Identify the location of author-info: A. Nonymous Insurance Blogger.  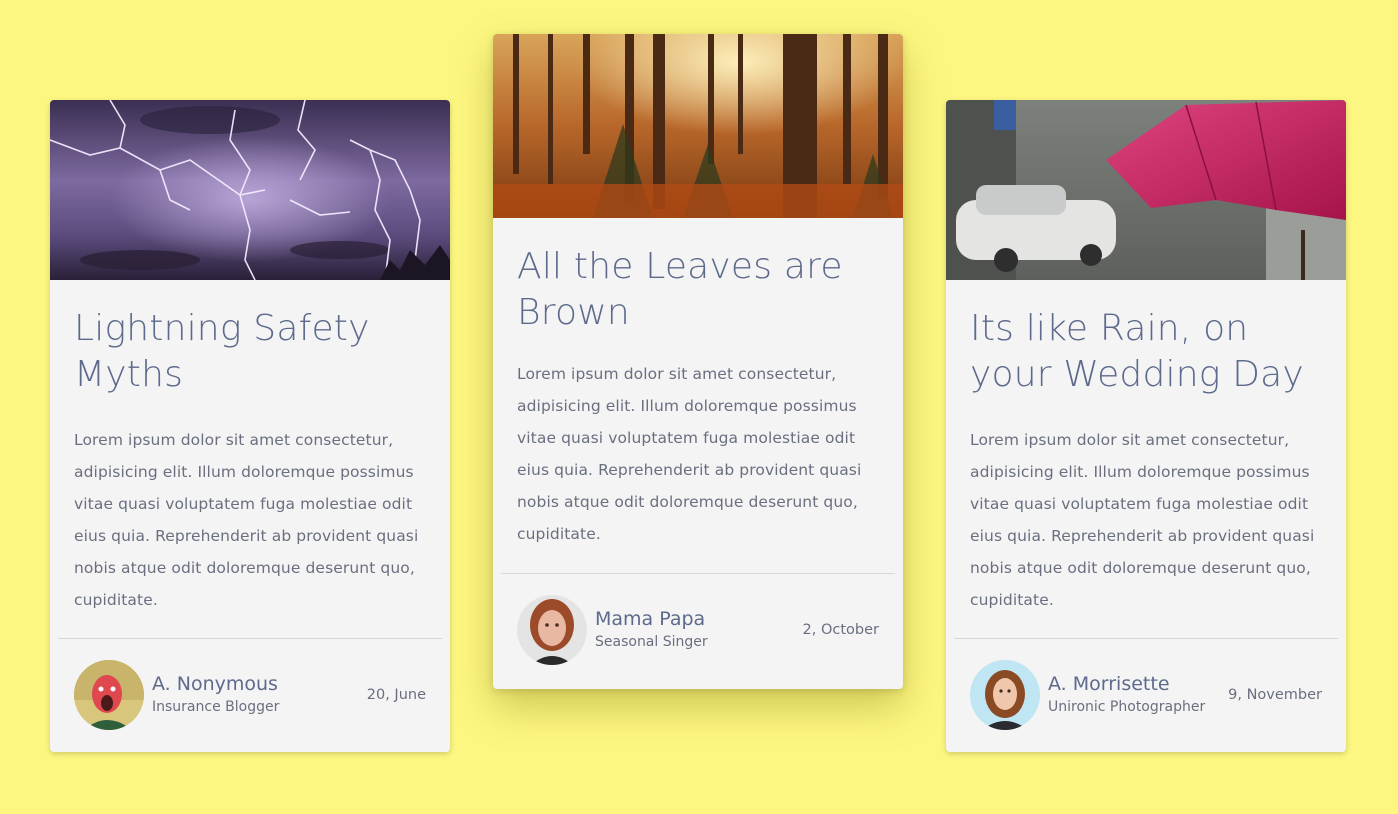
(259, 695).